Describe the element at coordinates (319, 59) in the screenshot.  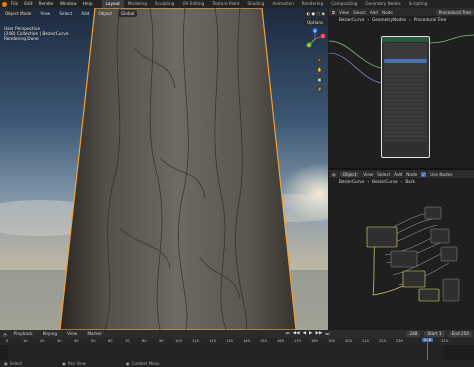
I see `zoom-icon: ⌕` at that location.